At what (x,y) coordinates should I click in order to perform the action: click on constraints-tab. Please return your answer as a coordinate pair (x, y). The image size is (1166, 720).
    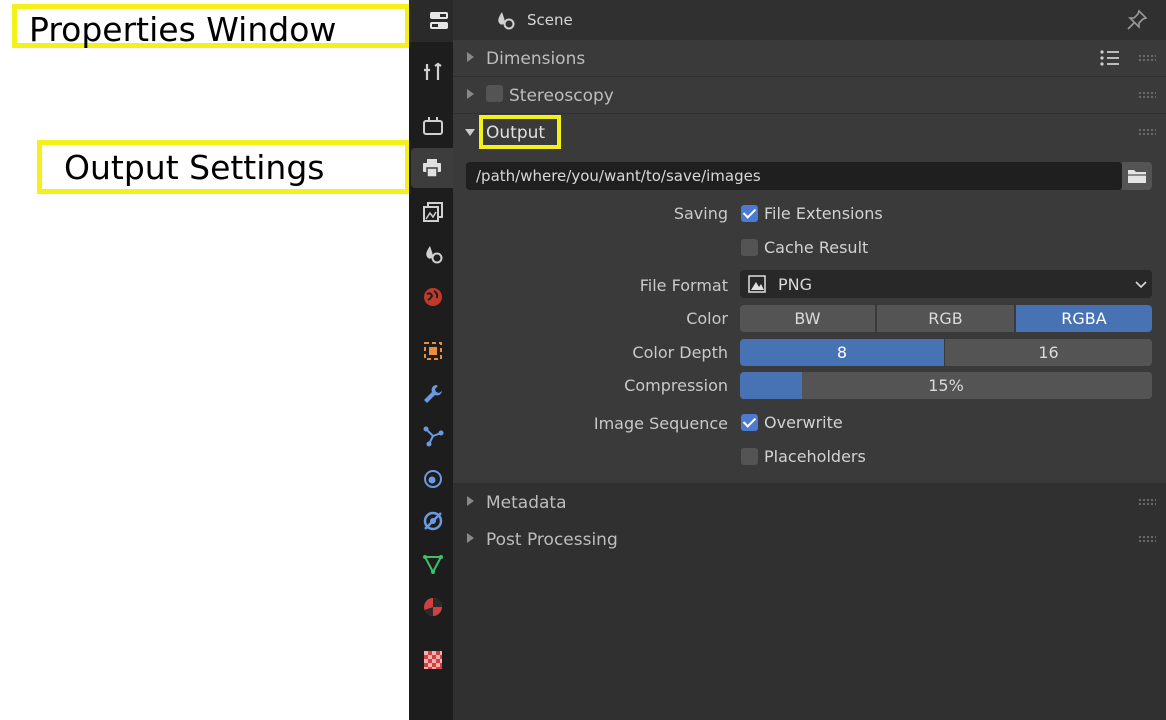
    Looking at the image, I should click on (433, 521).